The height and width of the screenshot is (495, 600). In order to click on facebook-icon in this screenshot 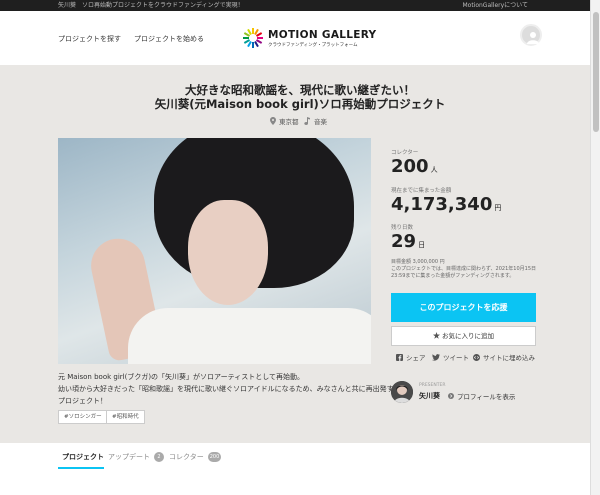, I will do `click(399, 357)`.